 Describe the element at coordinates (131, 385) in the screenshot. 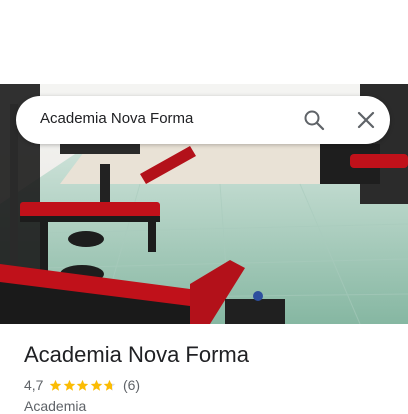

I see `review-count: (6)` at that location.